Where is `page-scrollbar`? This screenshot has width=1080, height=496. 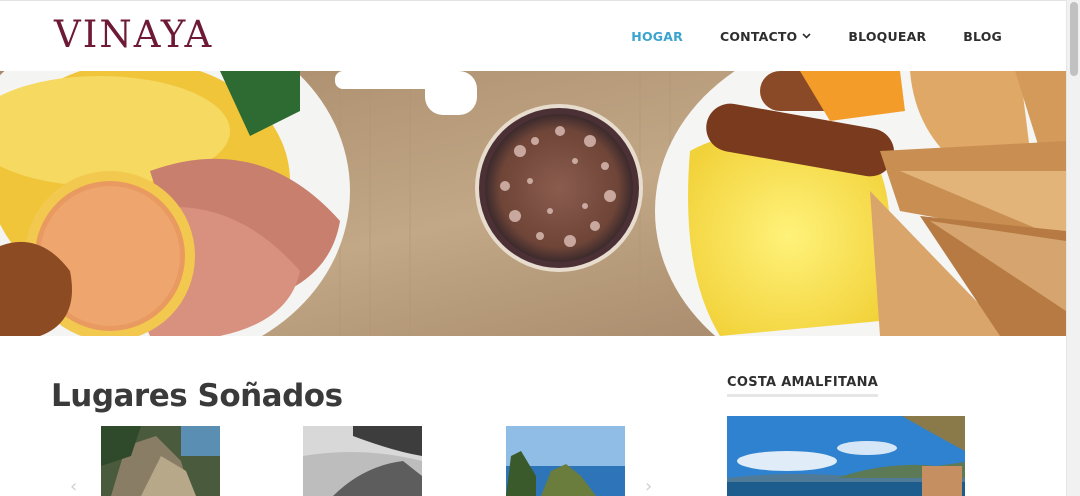
page-scrollbar is located at coordinates (1073, 248).